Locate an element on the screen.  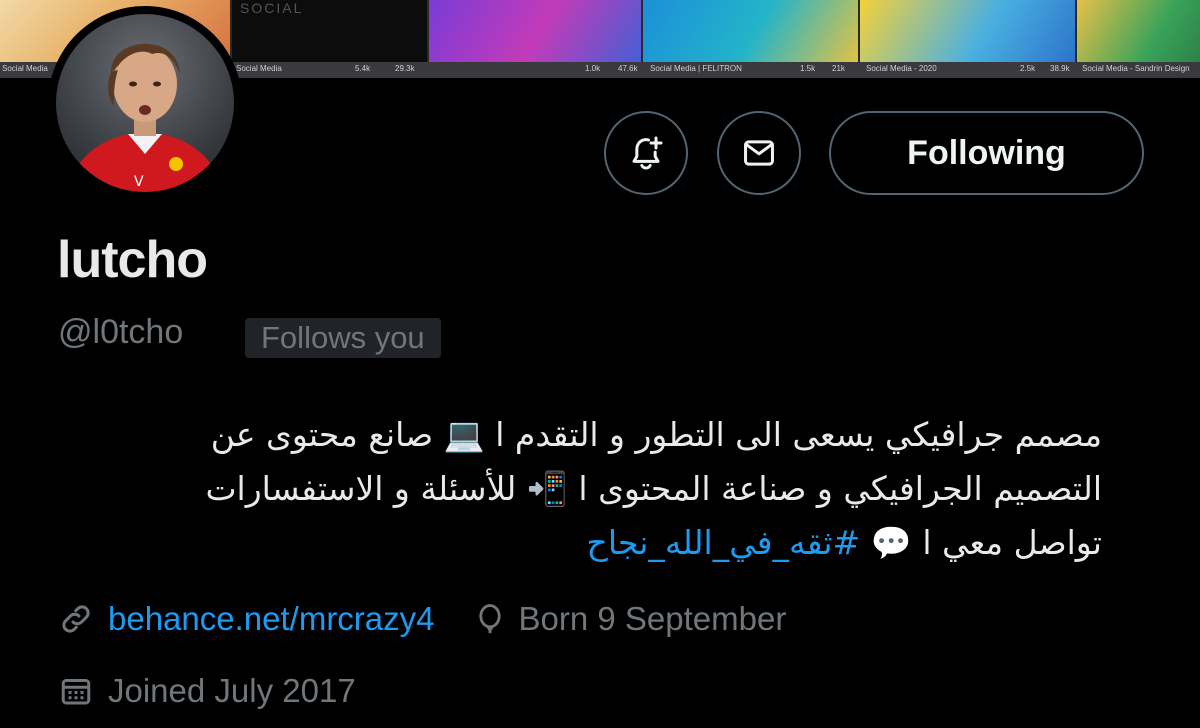
banner-stat: 1.0k is located at coordinates (593, 68).